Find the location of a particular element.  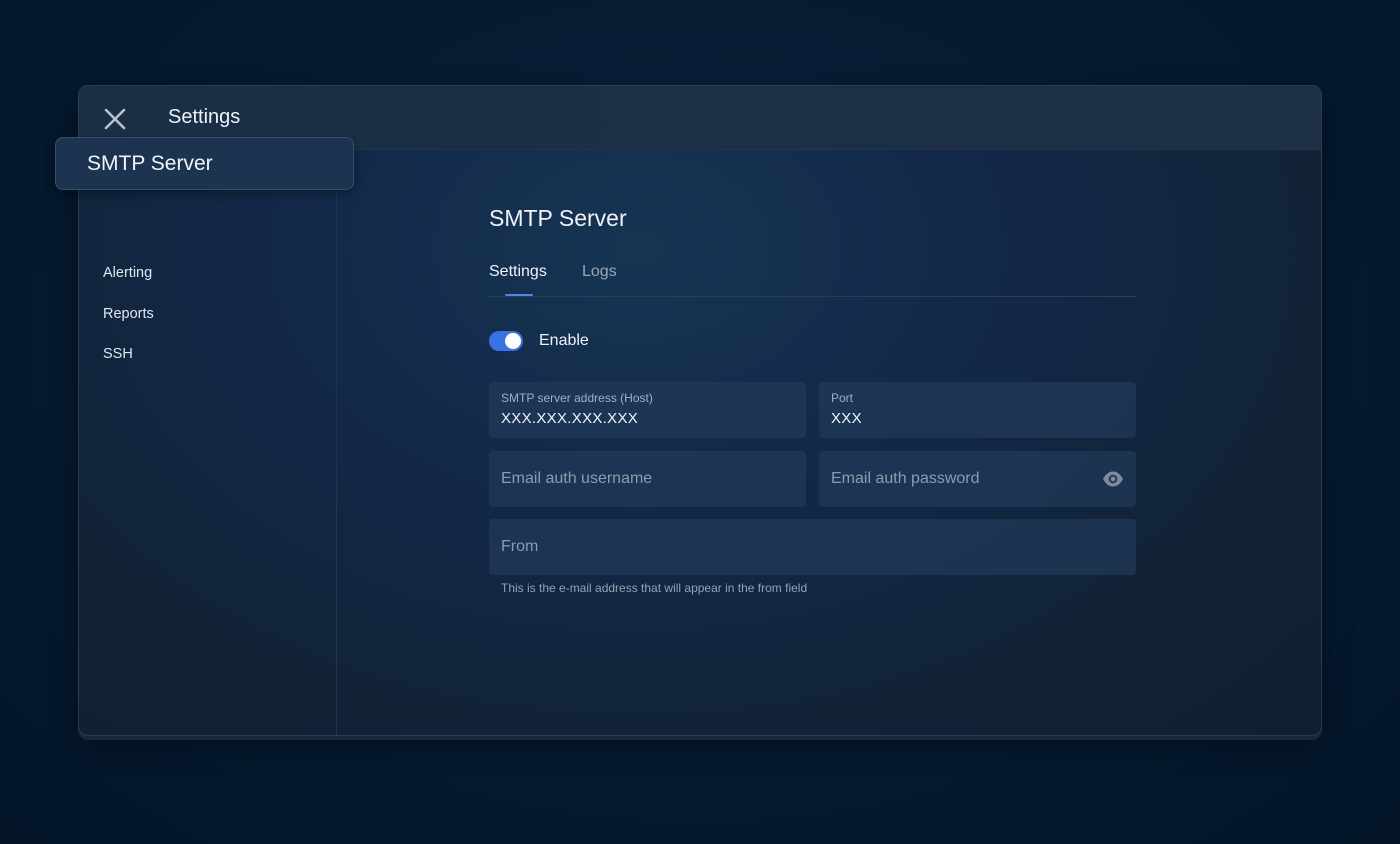

sidebar-item-ssh: SSH is located at coordinates (118, 354).